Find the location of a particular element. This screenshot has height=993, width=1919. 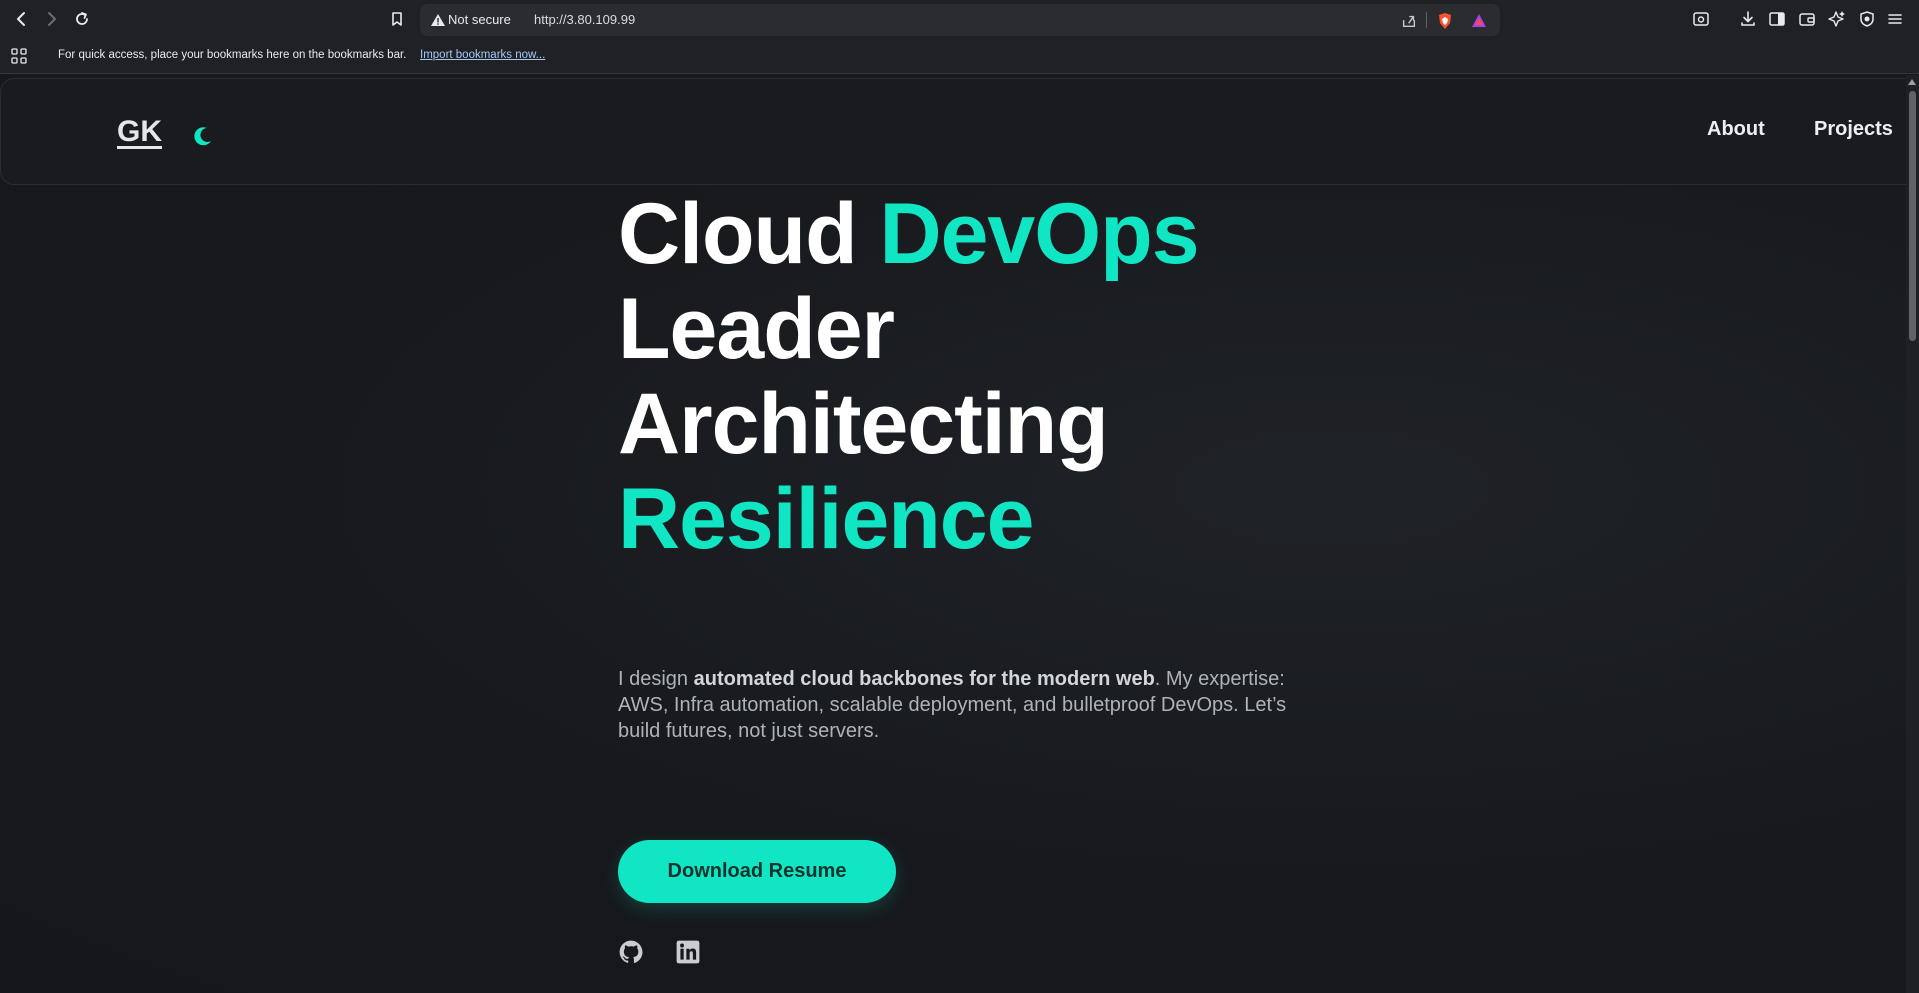

bookmark-icon is located at coordinates (397, 19).